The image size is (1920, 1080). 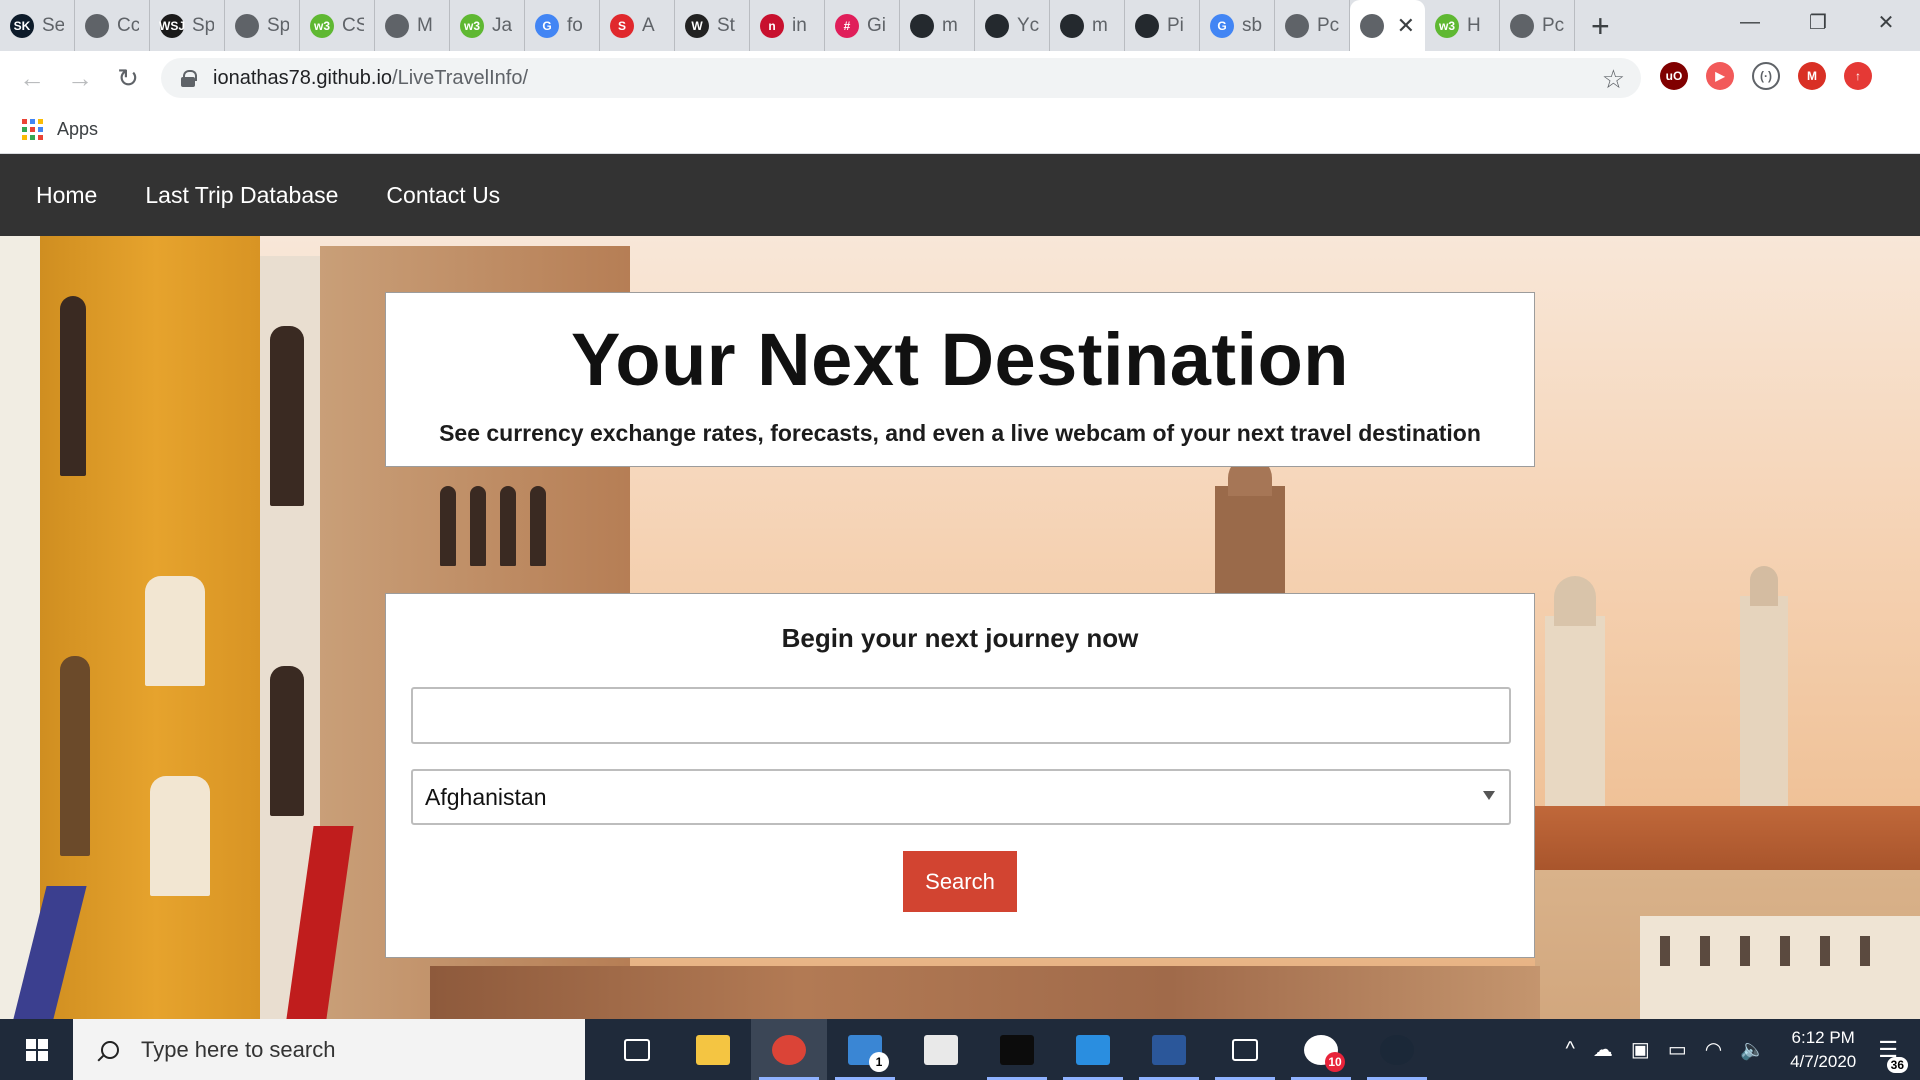 What do you see at coordinates (937, 25) in the screenshot?
I see `tab-12: m` at bounding box center [937, 25].